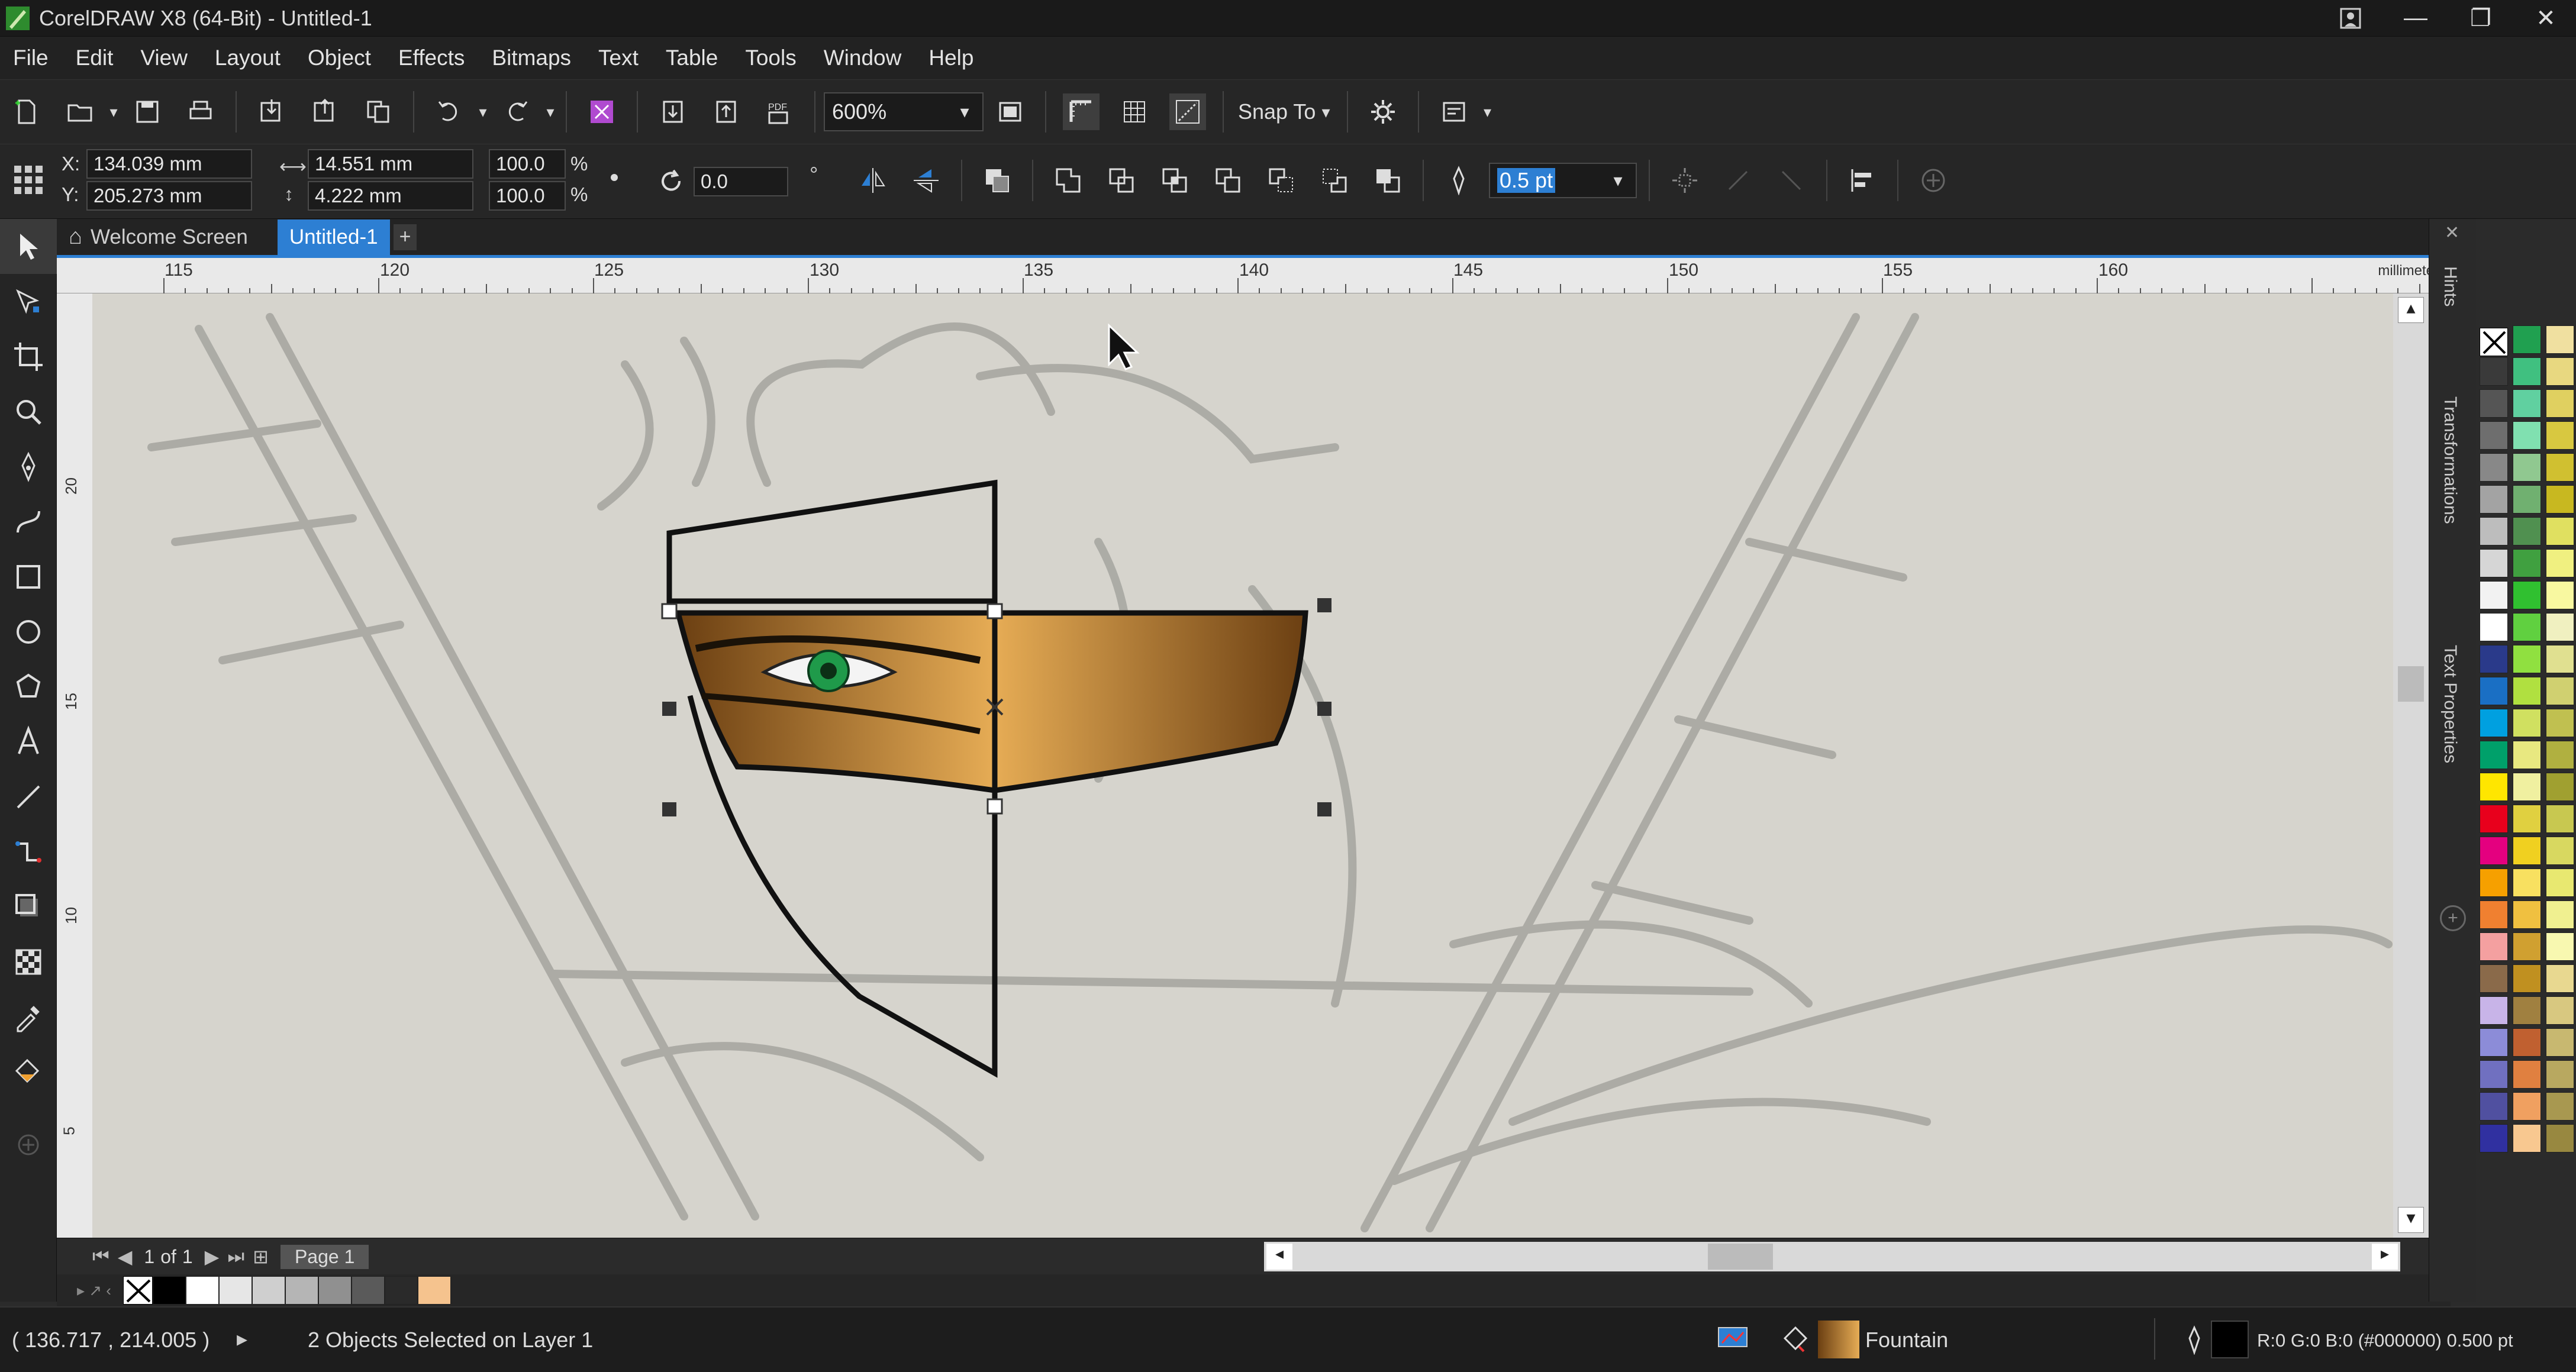 The height and width of the screenshot is (1372, 2576). Describe the element at coordinates (28, 301) in the screenshot. I see `shape-tool-icon` at that location.